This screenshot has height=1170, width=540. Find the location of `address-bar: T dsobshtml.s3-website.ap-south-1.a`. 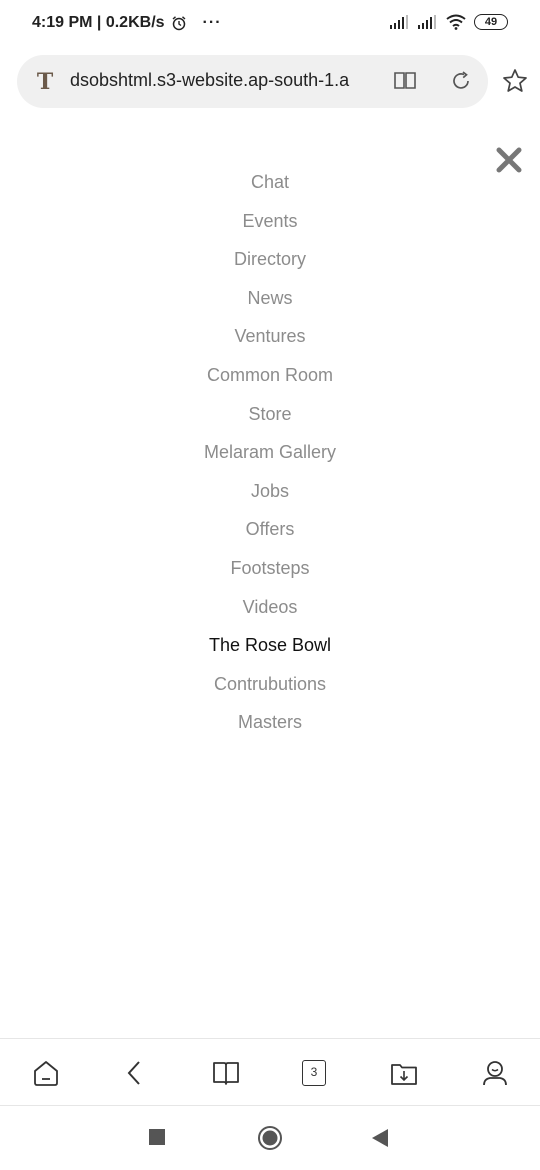

address-bar: T dsobshtml.s3-website.ap-south-1.a is located at coordinates (252, 81).